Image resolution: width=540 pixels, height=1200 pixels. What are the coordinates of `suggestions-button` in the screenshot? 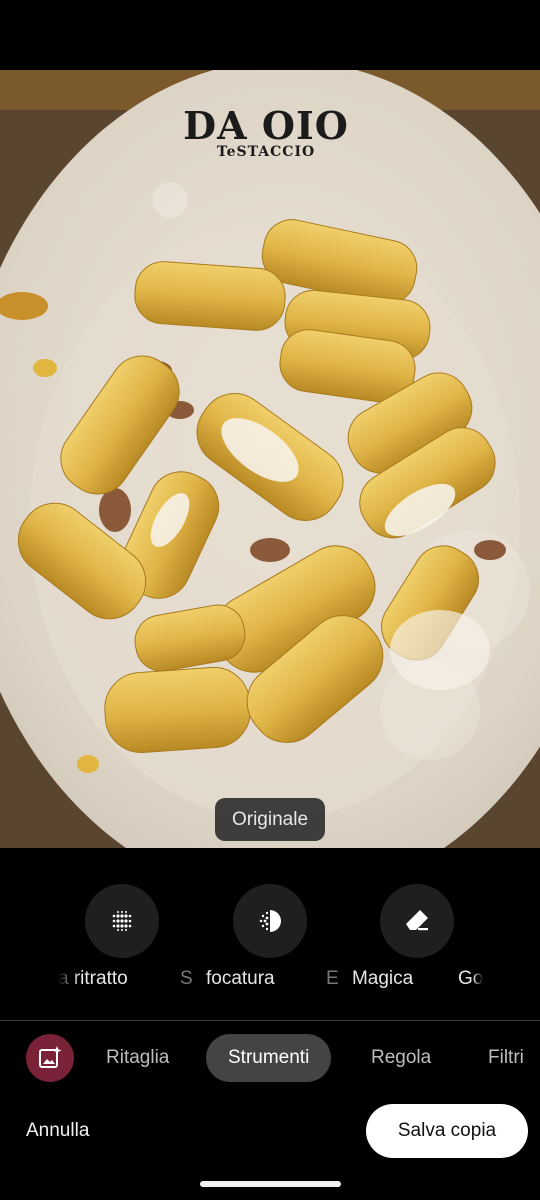 It's located at (50, 1058).